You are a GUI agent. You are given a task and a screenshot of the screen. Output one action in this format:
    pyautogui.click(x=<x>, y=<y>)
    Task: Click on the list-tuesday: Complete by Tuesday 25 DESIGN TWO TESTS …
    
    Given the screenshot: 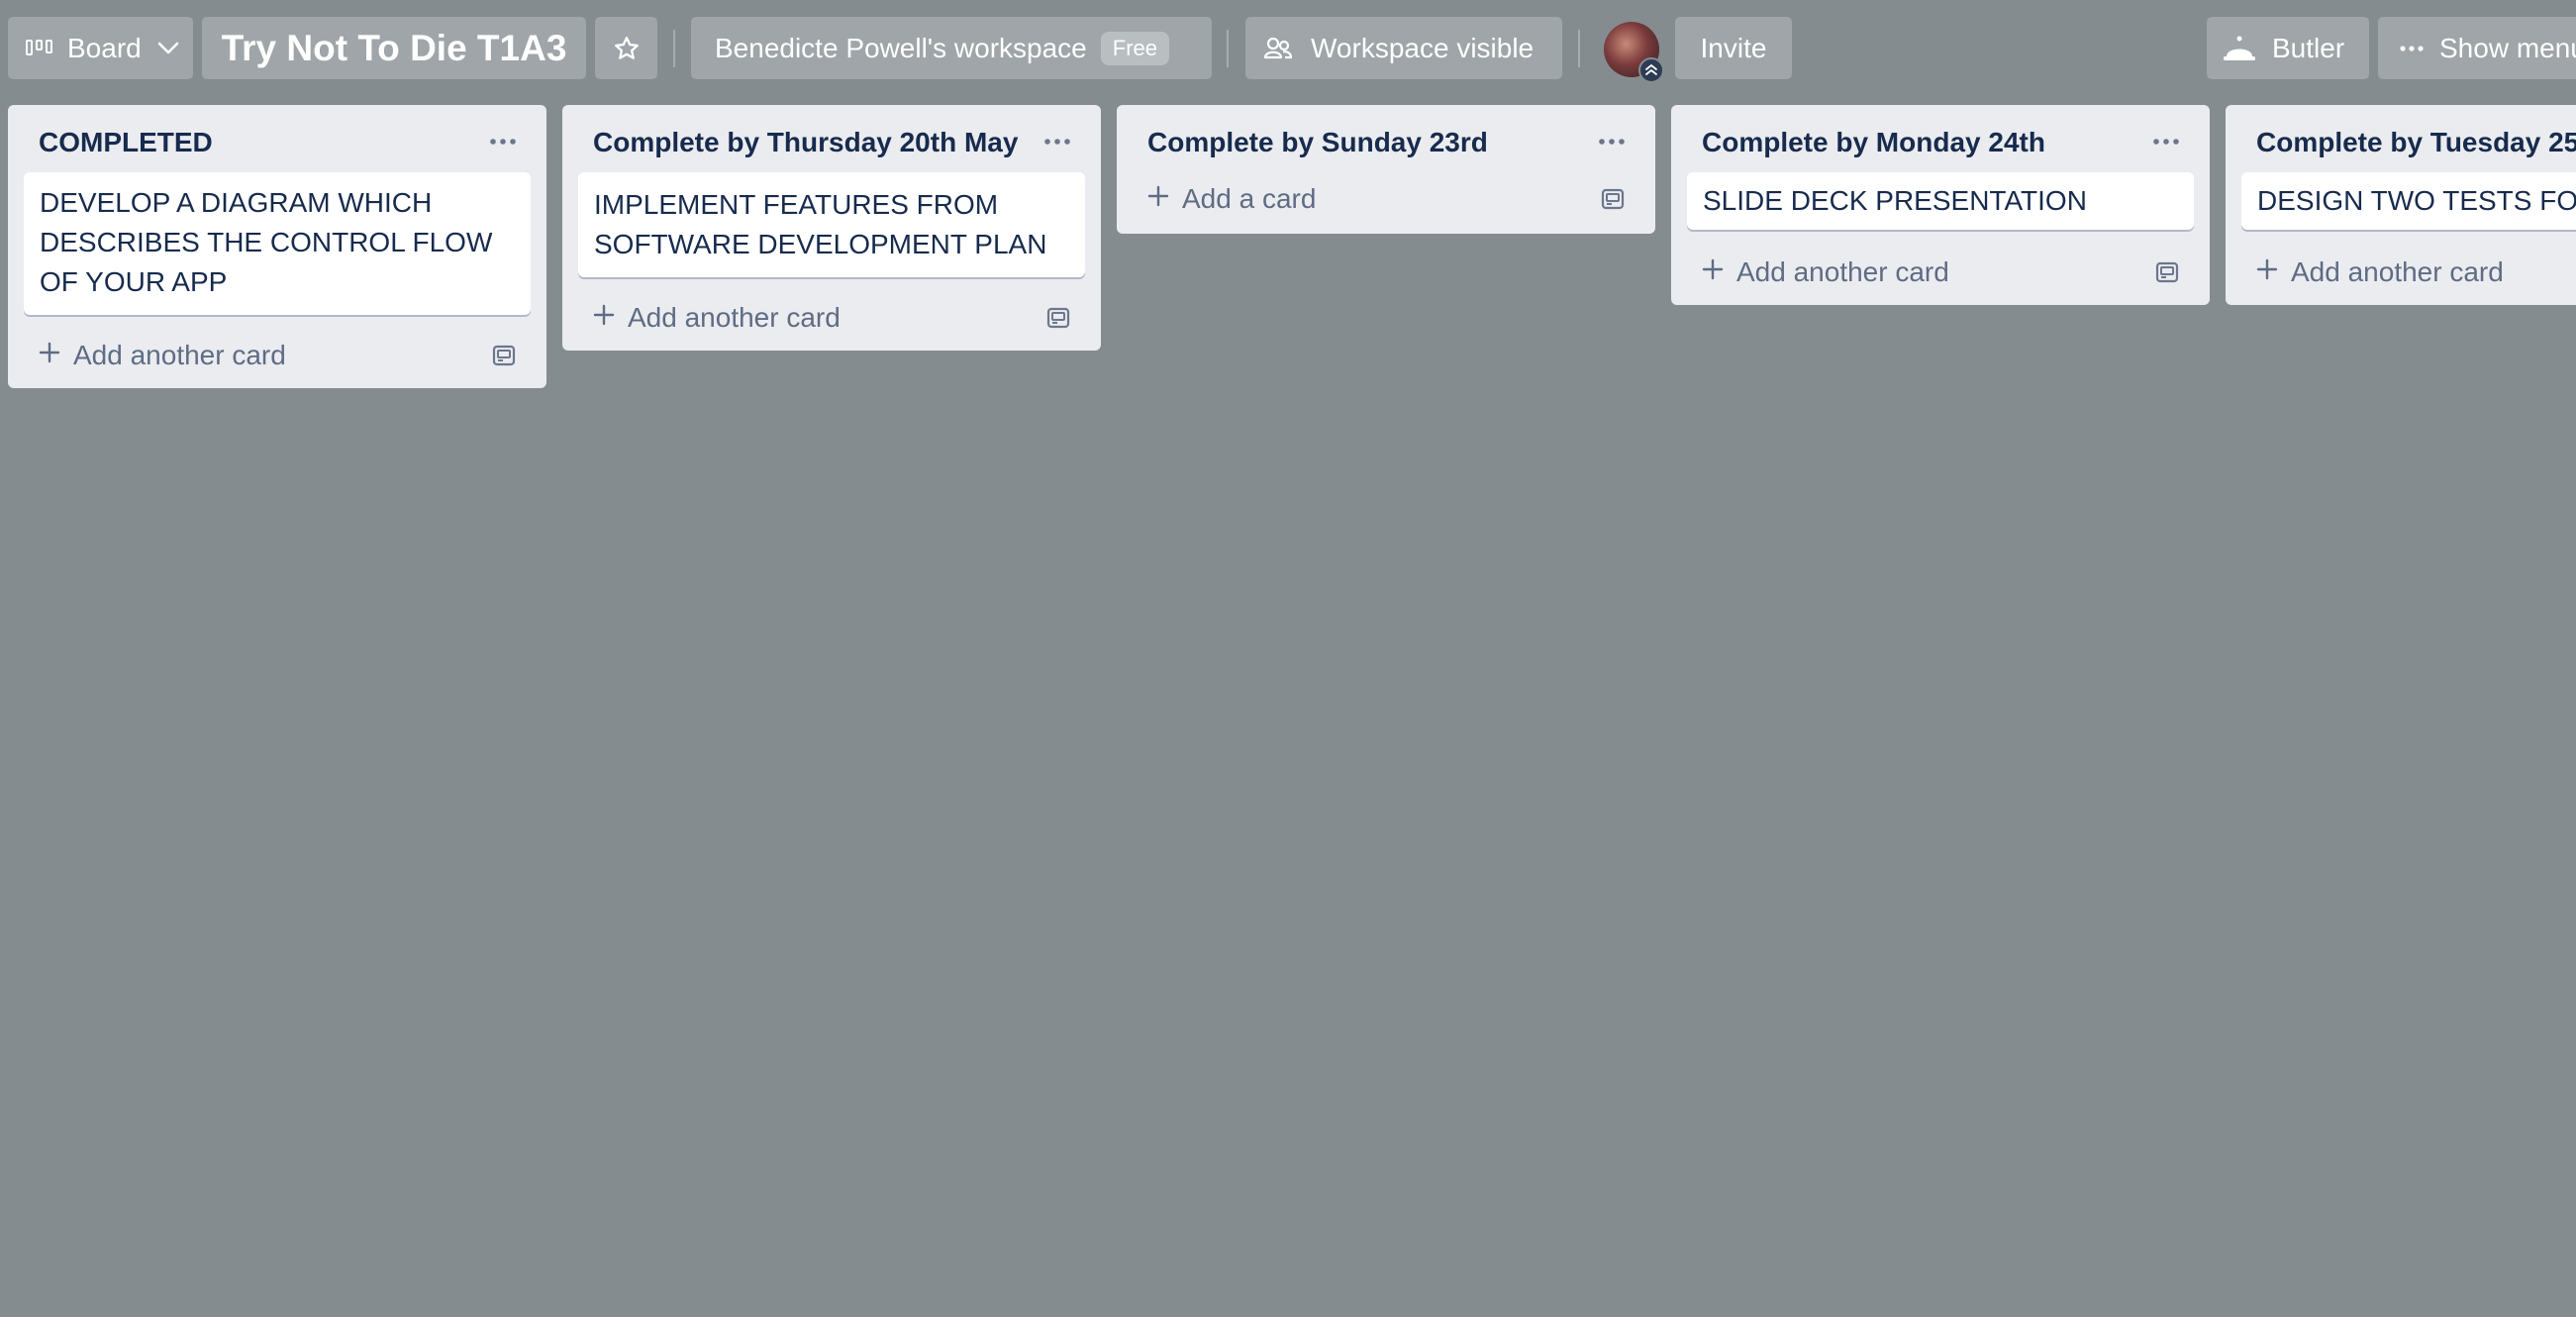 What is the action you would take?
    pyautogui.click(x=2401, y=205)
    